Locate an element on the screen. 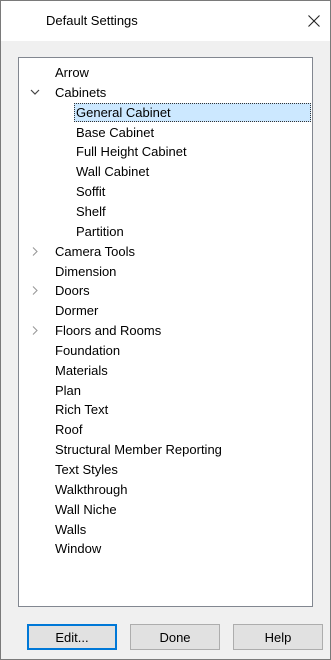  tree-item-label: Walkthrough is located at coordinates (91, 489).